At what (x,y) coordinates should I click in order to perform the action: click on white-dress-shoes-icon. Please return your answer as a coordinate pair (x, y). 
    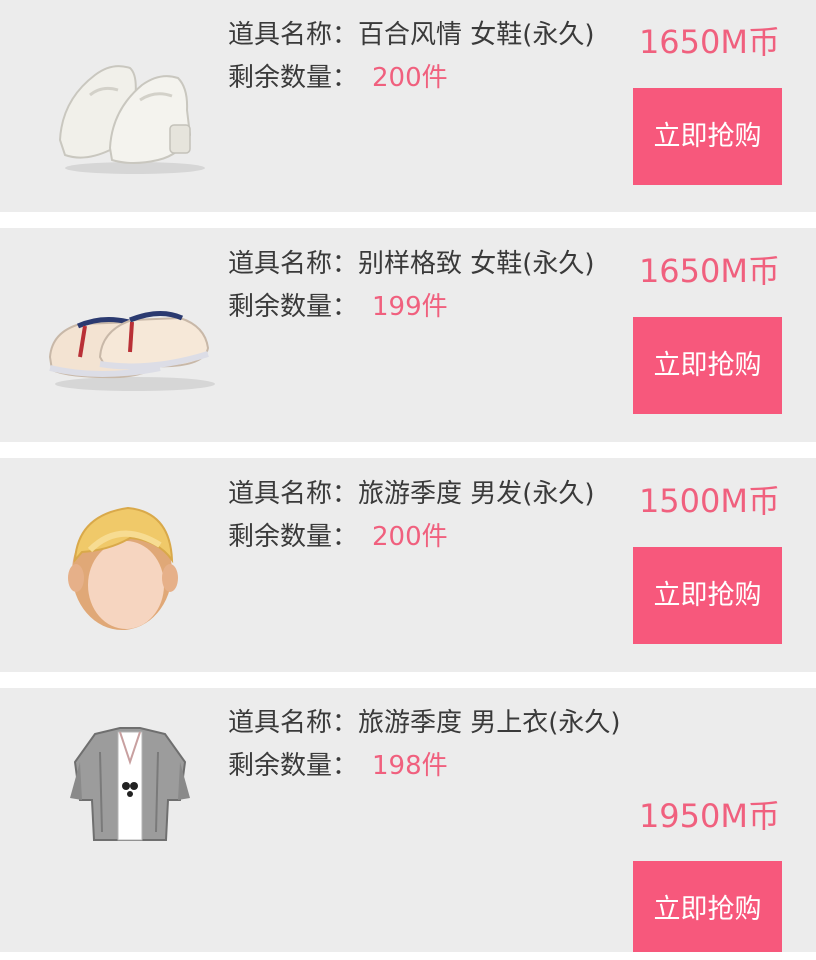
    Looking at the image, I should click on (130, 105).